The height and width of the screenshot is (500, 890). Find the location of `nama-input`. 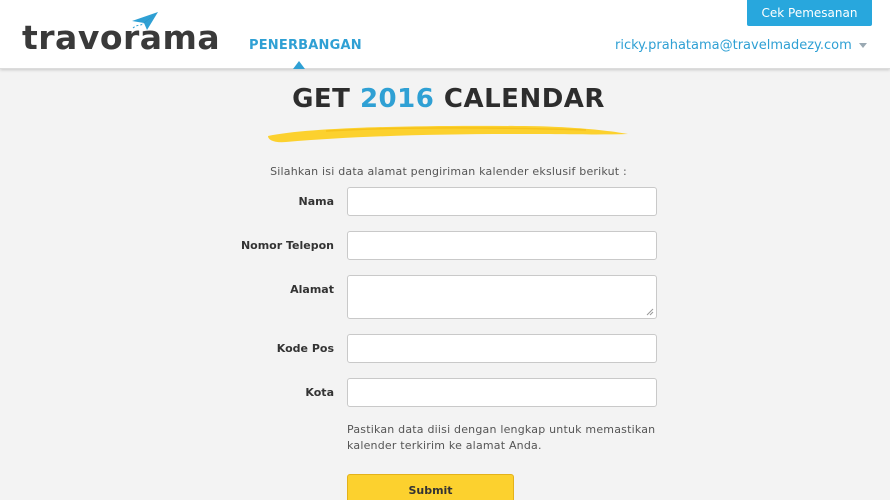

nama-input is located at coordinates (502, 201).